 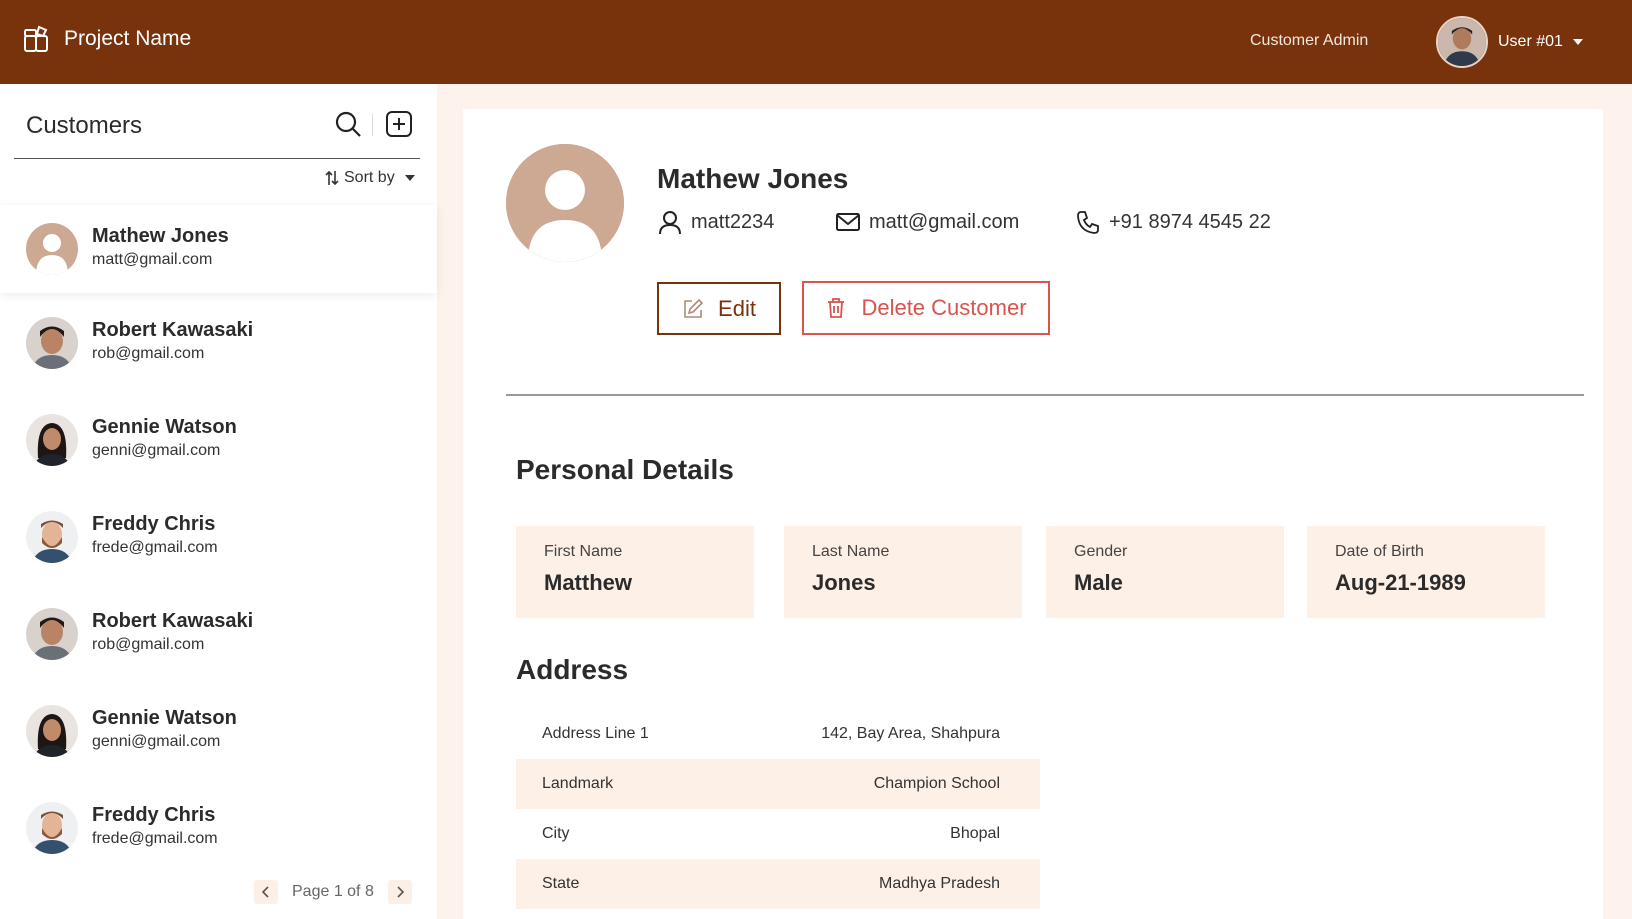 I want to click on last-name-card: Last Name Jones, so click(x=903, y=572).